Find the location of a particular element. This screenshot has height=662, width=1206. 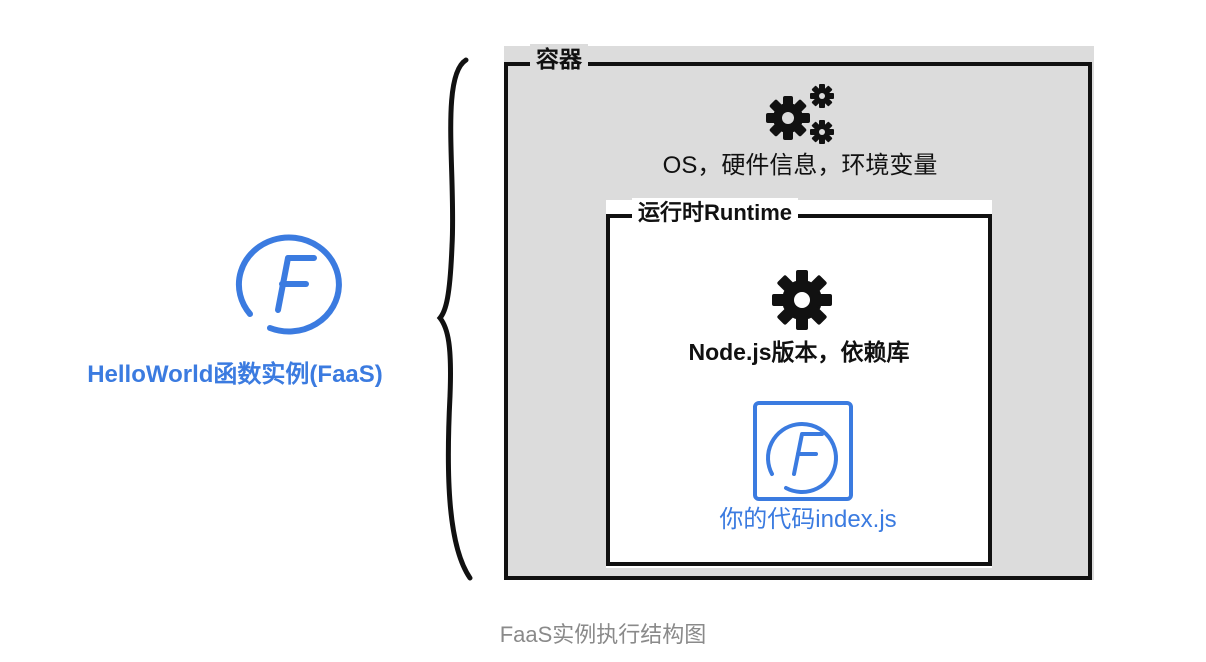

curly-brace is located at coordinates (454, 319).